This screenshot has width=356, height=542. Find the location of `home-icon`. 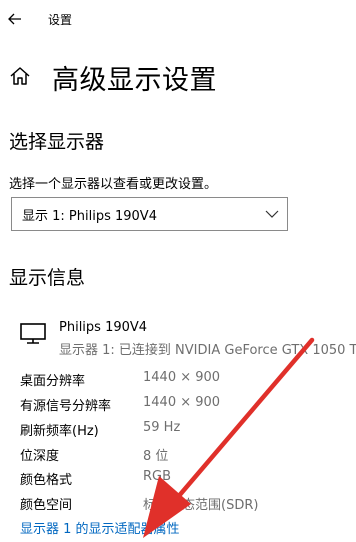

home-icon is located at coordinates (20, 76).